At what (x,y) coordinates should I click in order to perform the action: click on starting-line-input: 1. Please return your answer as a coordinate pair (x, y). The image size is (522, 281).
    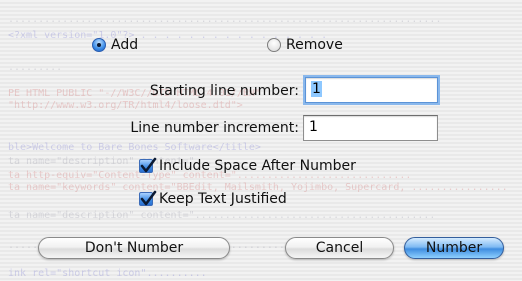
    Looking at the image, I should click on (371, 90).